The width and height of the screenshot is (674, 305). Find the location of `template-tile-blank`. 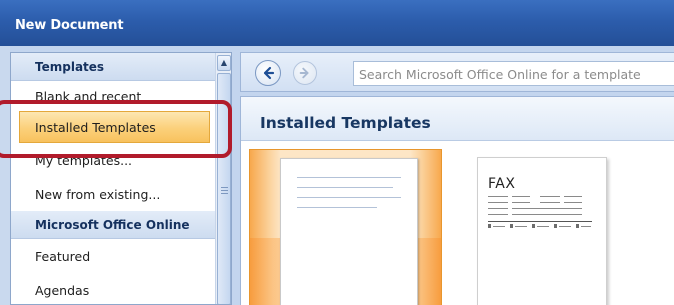

template-tile-blank is located at coordinates (345, 227).